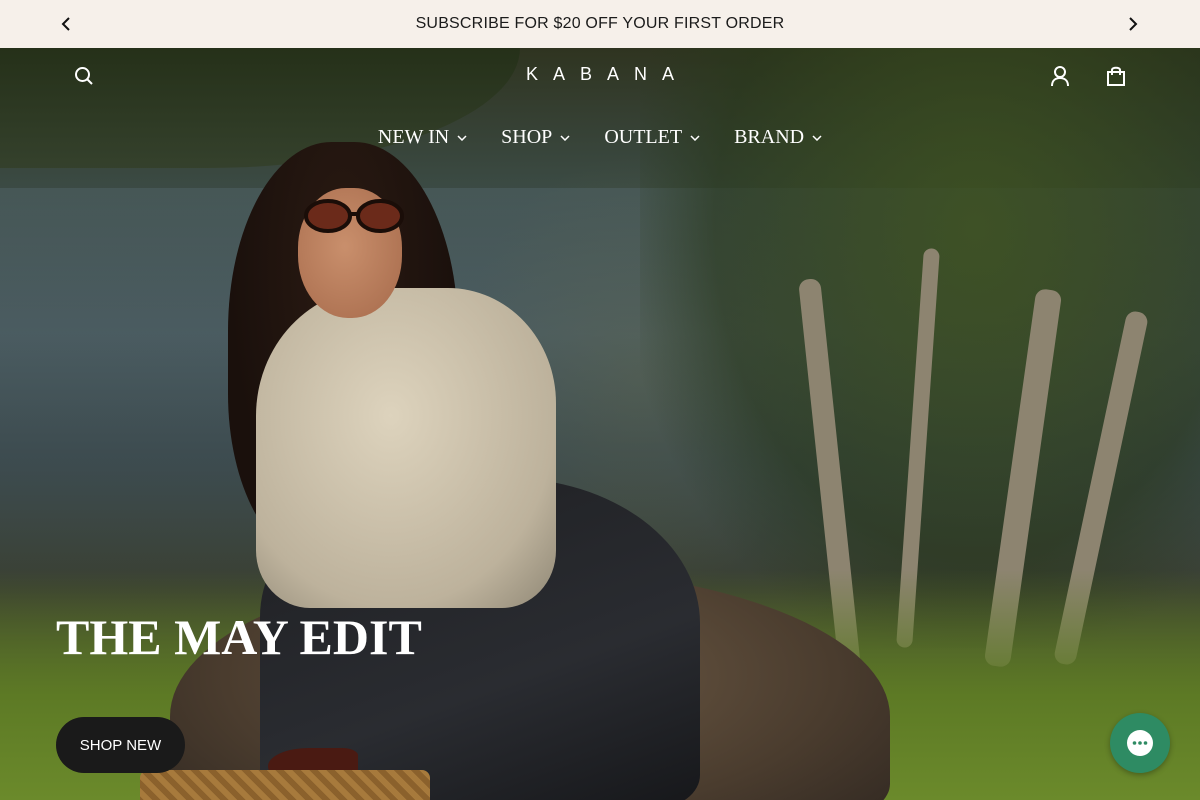  I want to click on nav-label: SHOP, so click(527, 137).